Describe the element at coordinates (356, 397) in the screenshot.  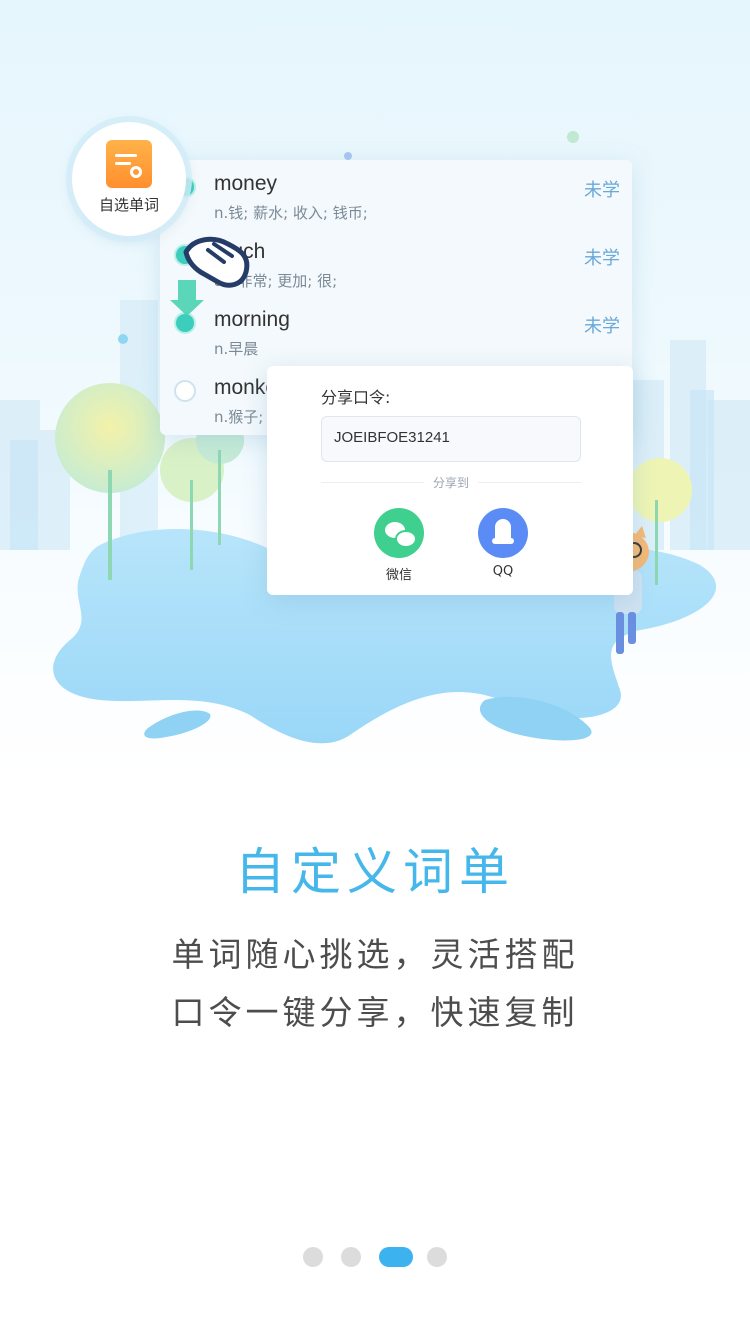
I see `share-title: 分享口令:` at that location.